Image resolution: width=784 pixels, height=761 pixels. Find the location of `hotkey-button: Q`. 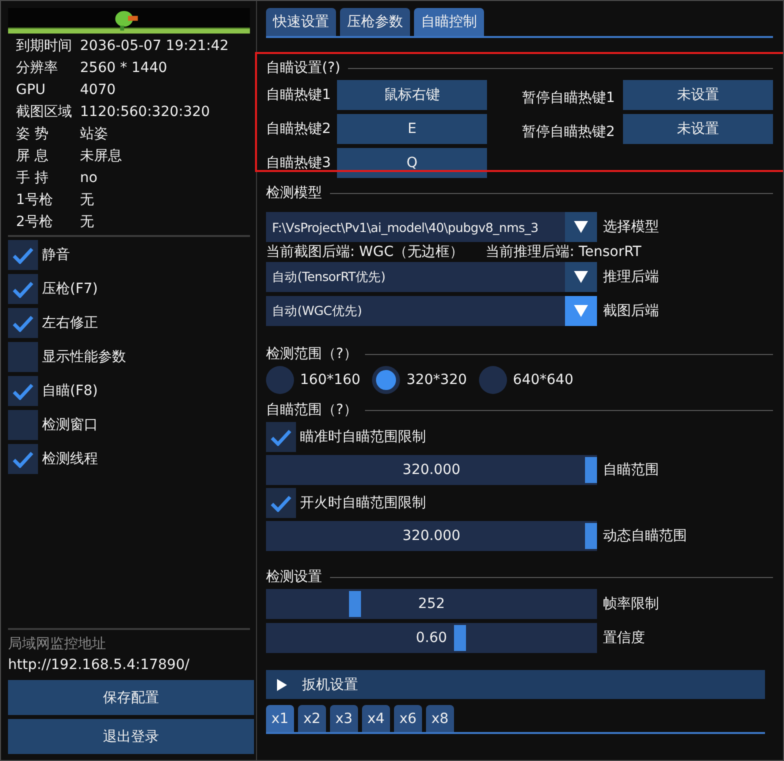

hotkey-button: Q is located at coordinates (412, 163).